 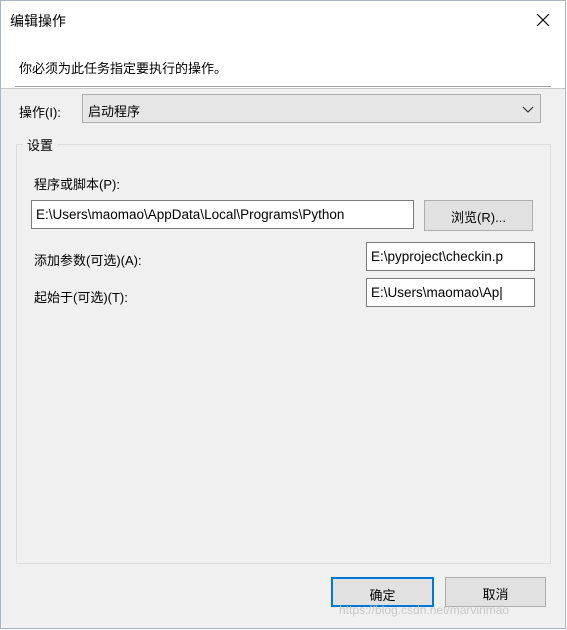 What do you see at coordinates (528, 108) in the screenshot?
I see `chevron-down-icon` at bounding box center [528, 108].